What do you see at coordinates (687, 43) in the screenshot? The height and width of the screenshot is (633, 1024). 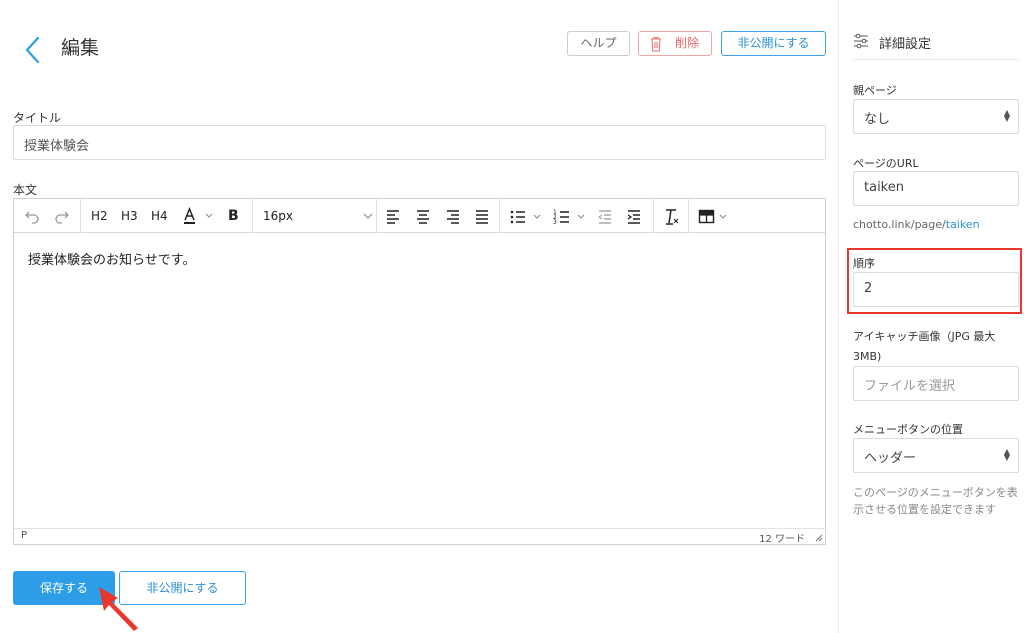 I see `delete-label: 削除` at bounding box center [687, 43].